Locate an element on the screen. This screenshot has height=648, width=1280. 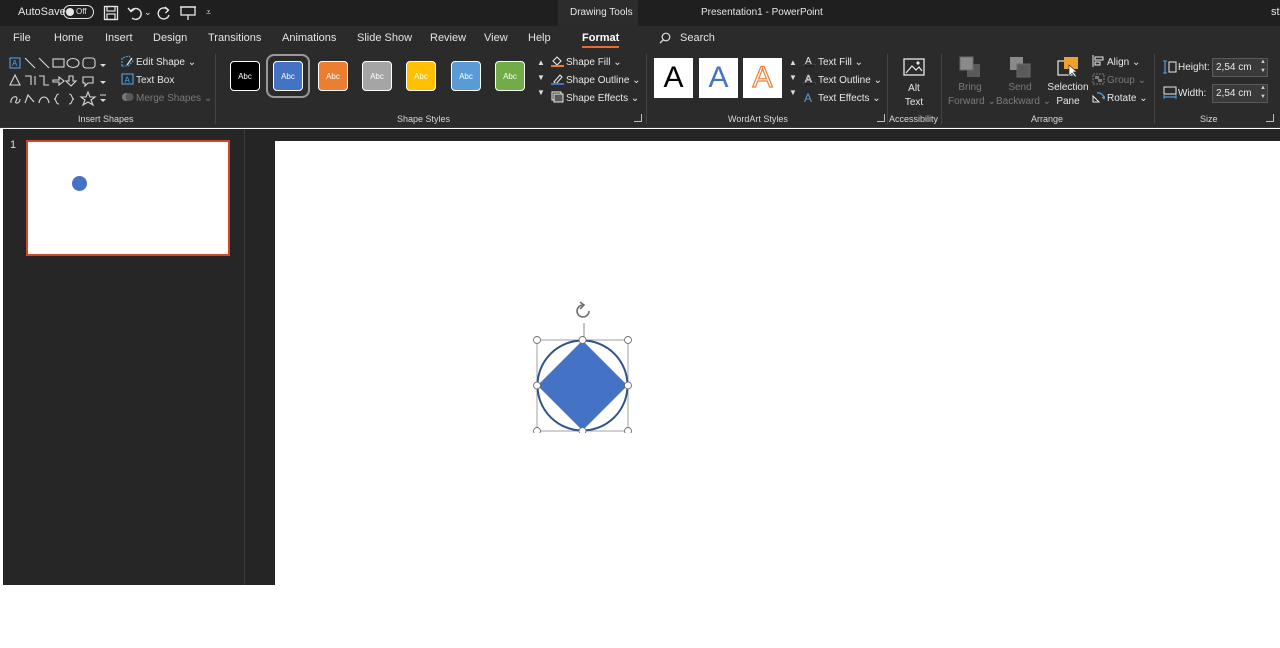
shape-effects-button: Shape Effects ⌄ is located at coordinates (595, 98).